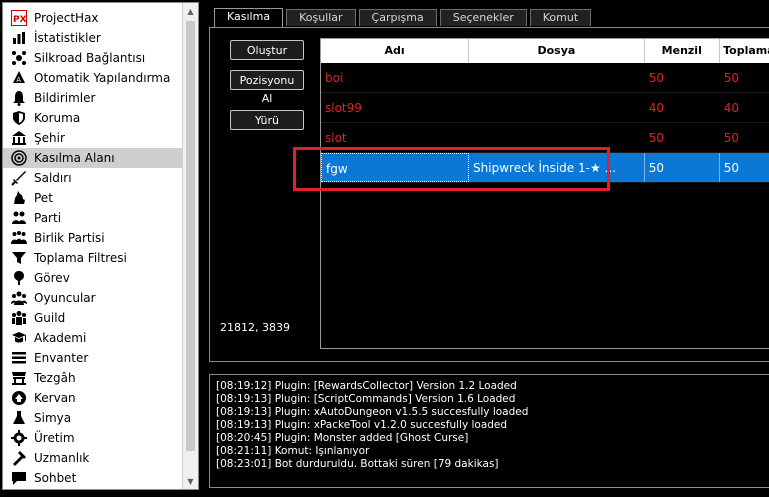  What do you see at coordinates (395, 167) in the screenshot?
I see `cell-name: fgw` at bounding box center [395, 167].